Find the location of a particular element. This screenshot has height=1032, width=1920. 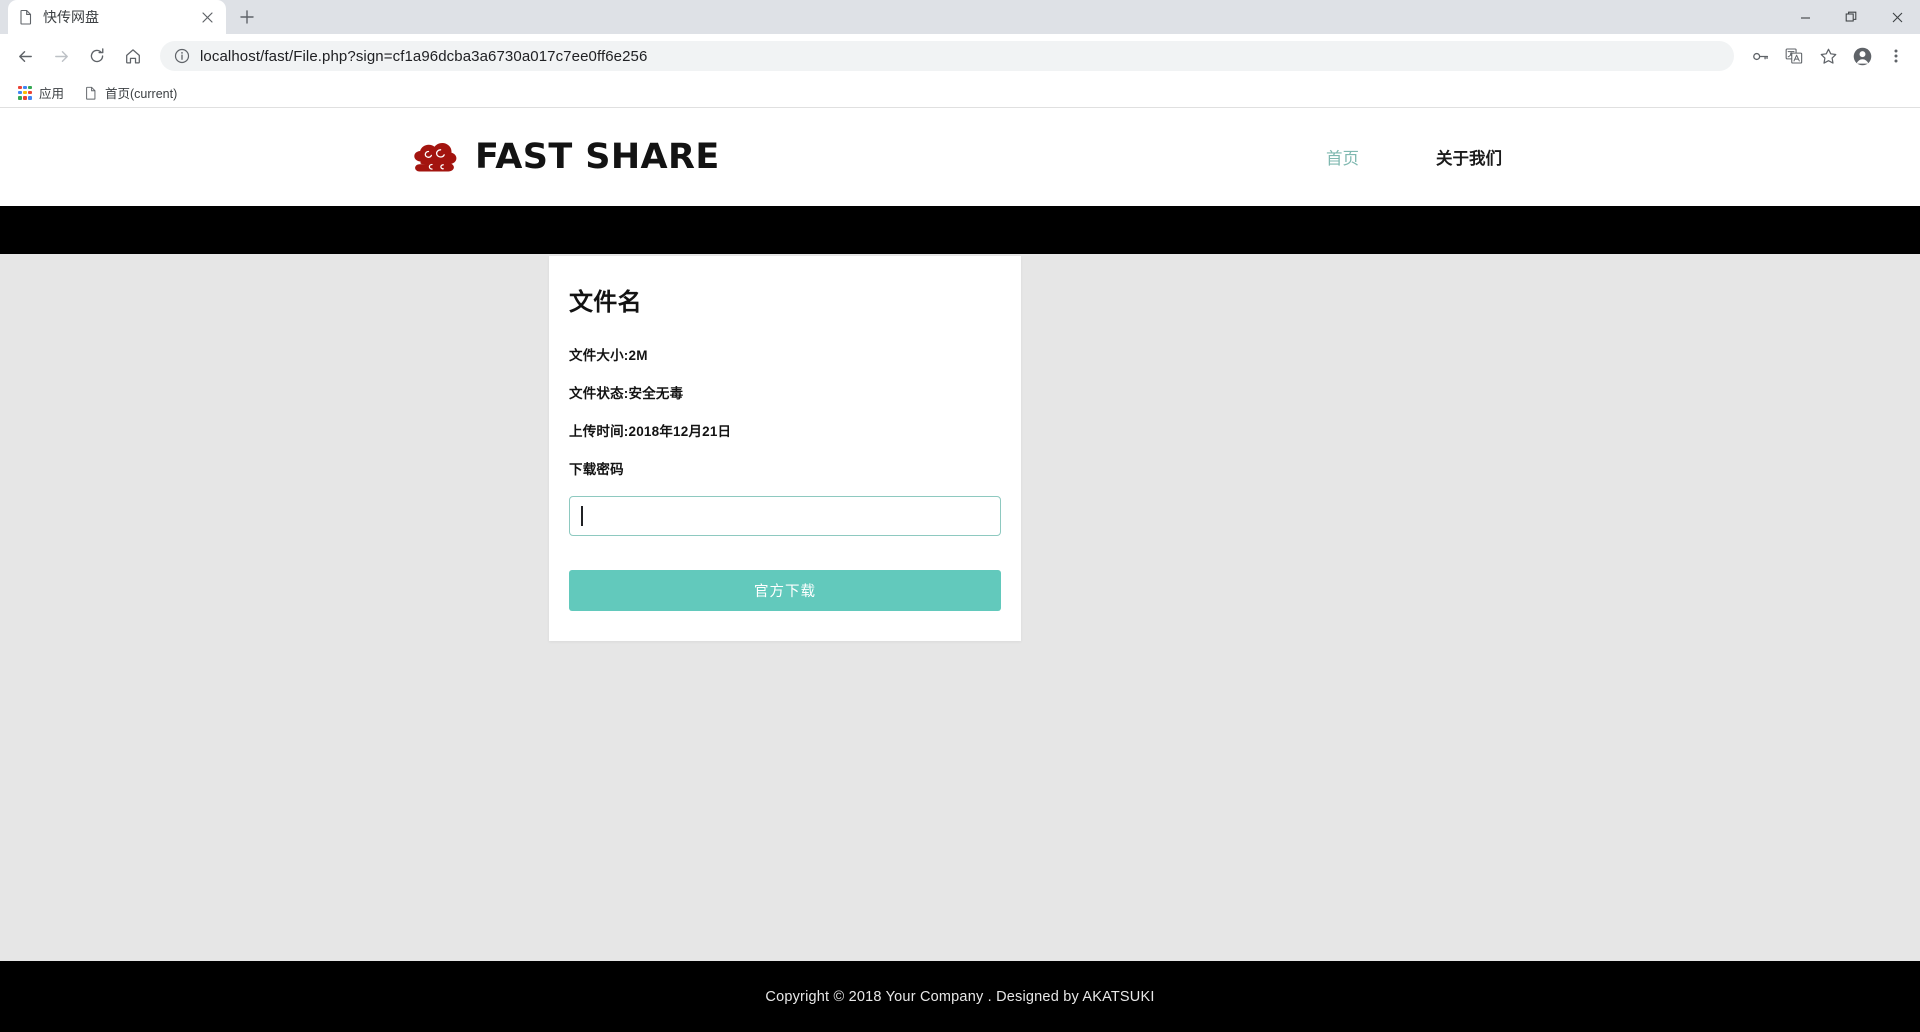

site-header: FAST SHARE 首页 关于我们 is located at coordinates (960, 157).